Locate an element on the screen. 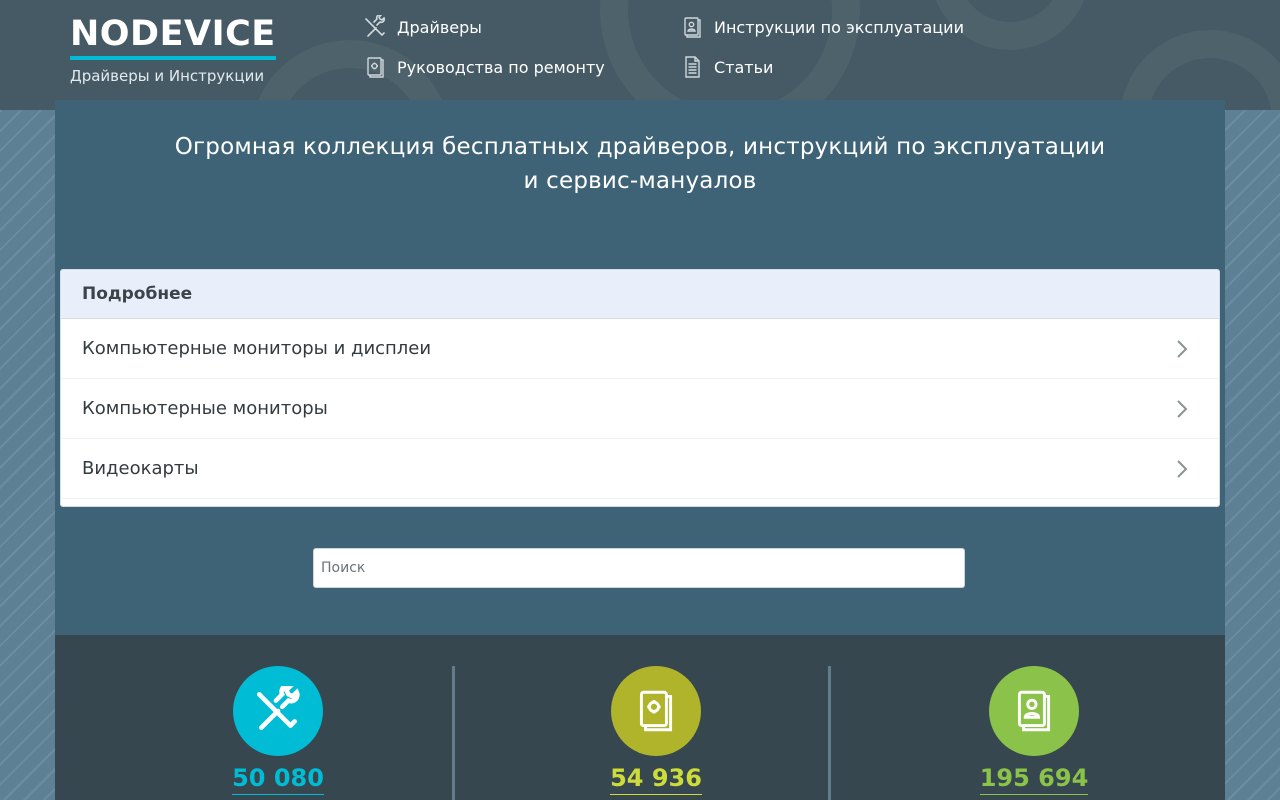  stat-count: 54 936 is located at coordinates (656, 779).